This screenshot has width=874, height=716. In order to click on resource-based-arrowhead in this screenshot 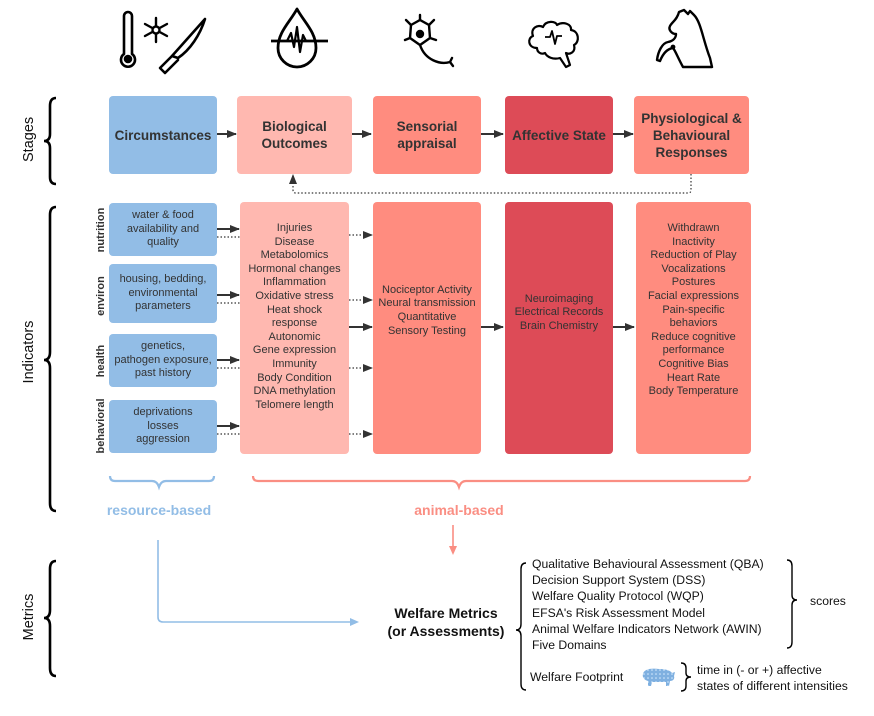, I will do `click(354, 622)`.